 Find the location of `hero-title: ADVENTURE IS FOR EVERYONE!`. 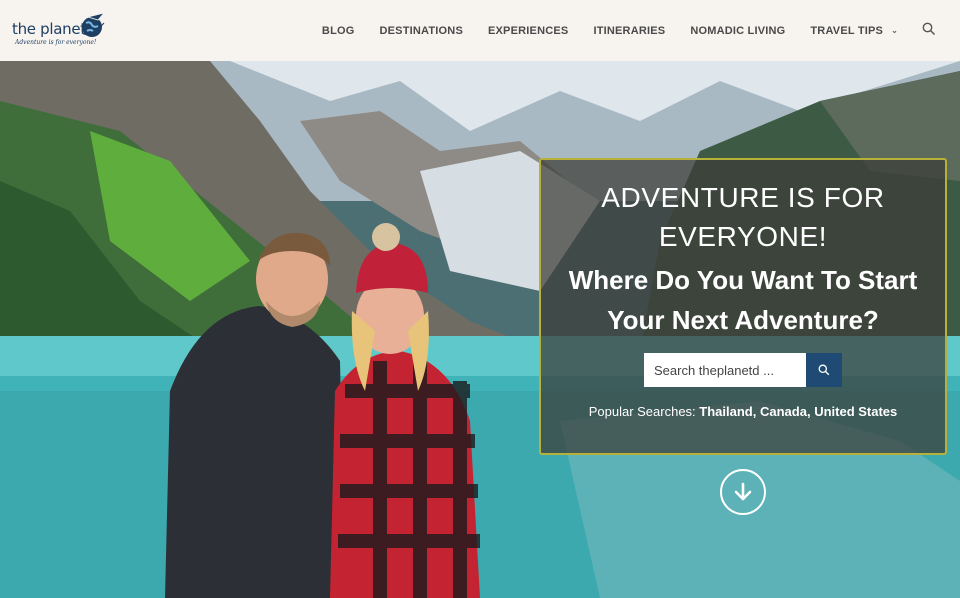

hero-title: ADVENTURE IS FOR EVERYONE! is located at coordinates (743, 217).